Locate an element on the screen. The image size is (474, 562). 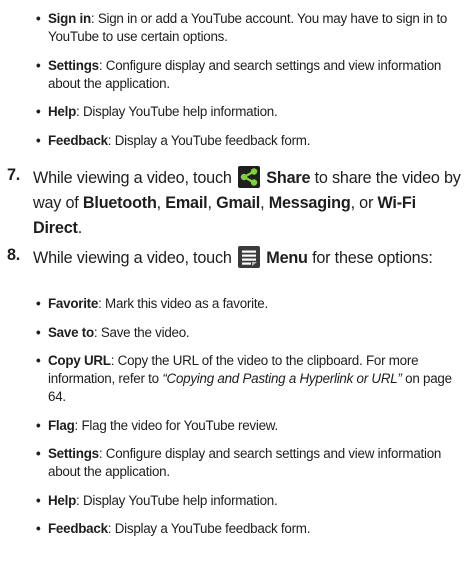
menu-icon is located at coordinates (248, 257).